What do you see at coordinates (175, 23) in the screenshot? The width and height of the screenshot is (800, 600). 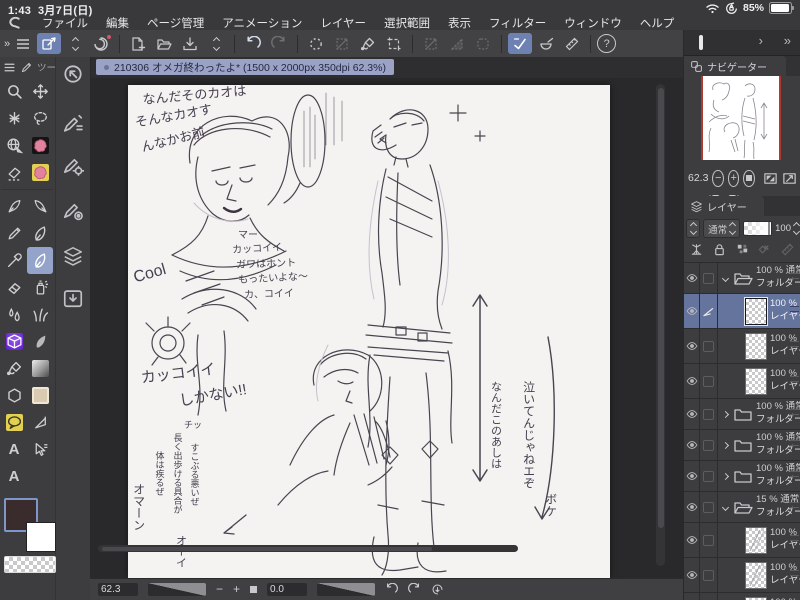 I see `menu-item-2: ページ管理` at bounding box center [175, 23].